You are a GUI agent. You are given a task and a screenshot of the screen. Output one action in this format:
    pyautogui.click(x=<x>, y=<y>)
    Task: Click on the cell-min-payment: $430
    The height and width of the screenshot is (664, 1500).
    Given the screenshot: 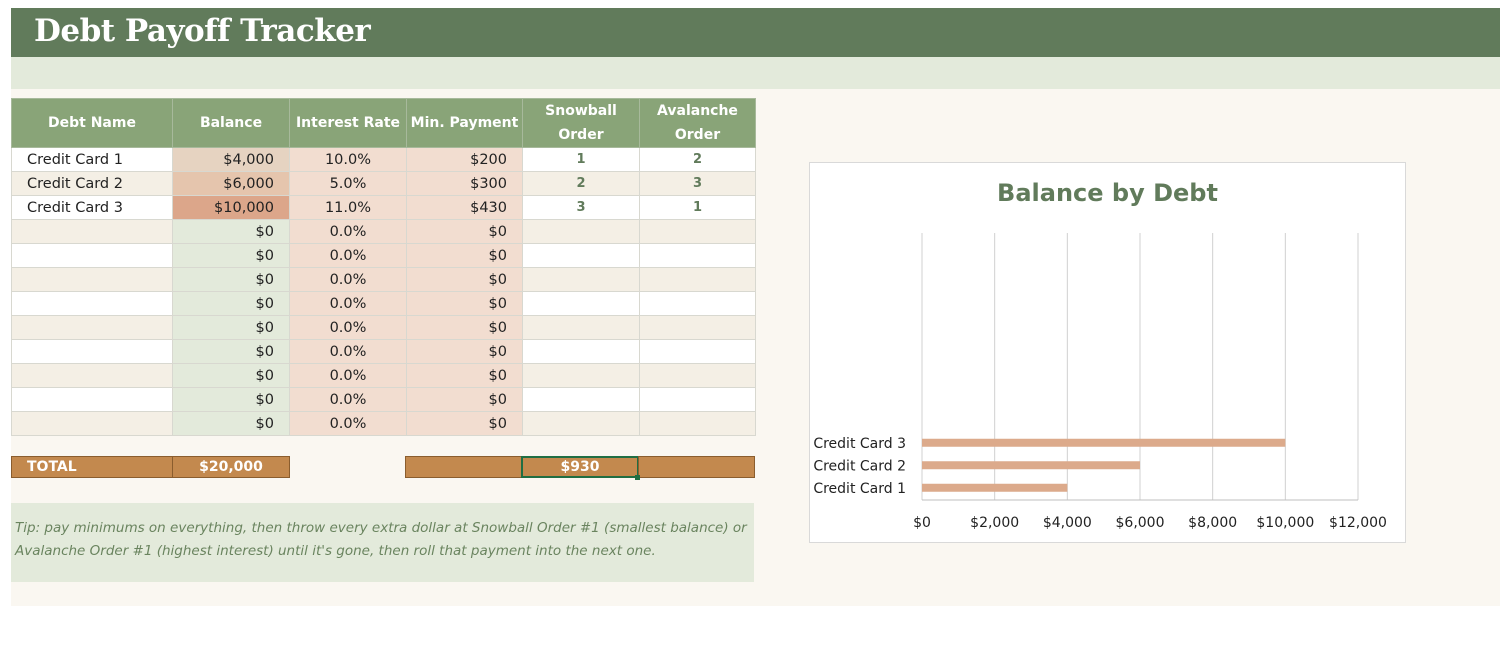 What is the action you would take?
    pyautogui.click(x=464, y=207)
    